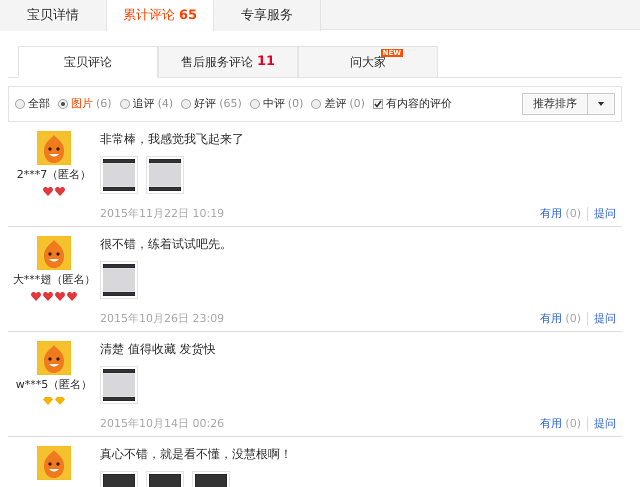  I want to click on review-tab: 宝贝评论, so click(88, 62).